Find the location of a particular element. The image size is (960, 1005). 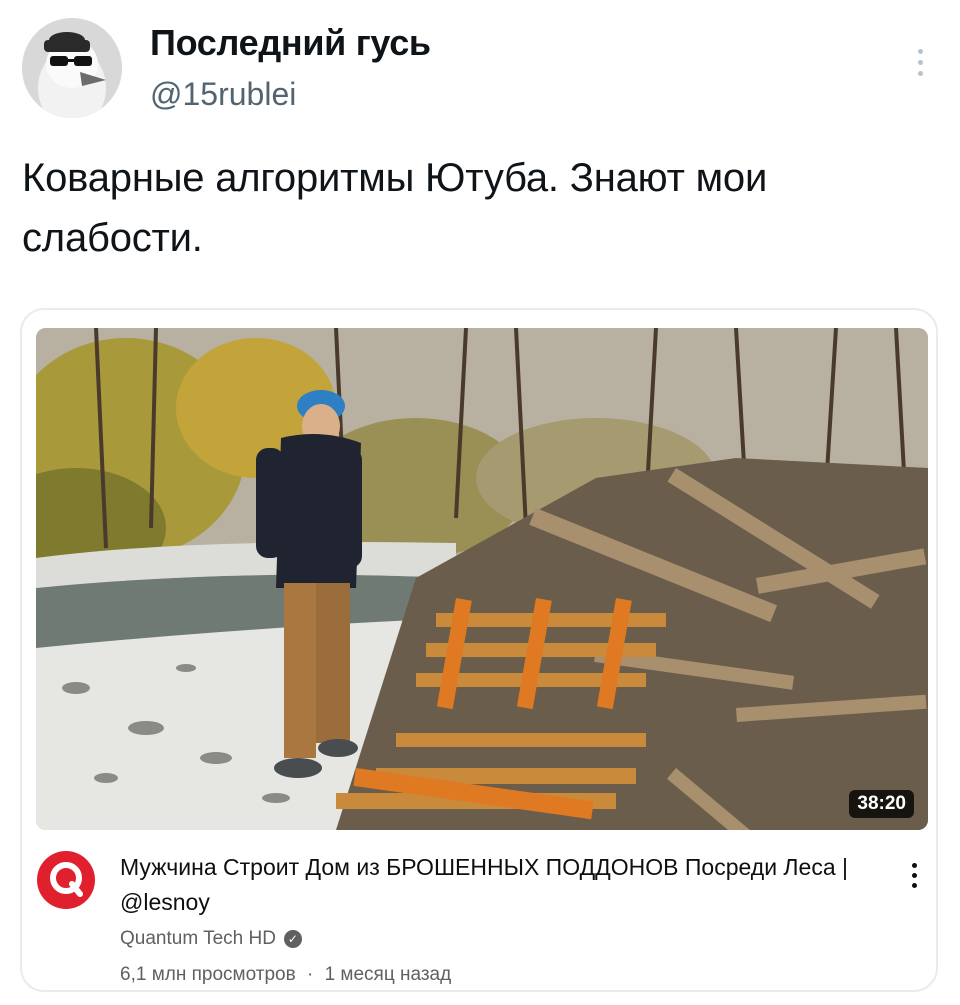

verified-check-icon: ✓ is located at coordinates (292, 939).